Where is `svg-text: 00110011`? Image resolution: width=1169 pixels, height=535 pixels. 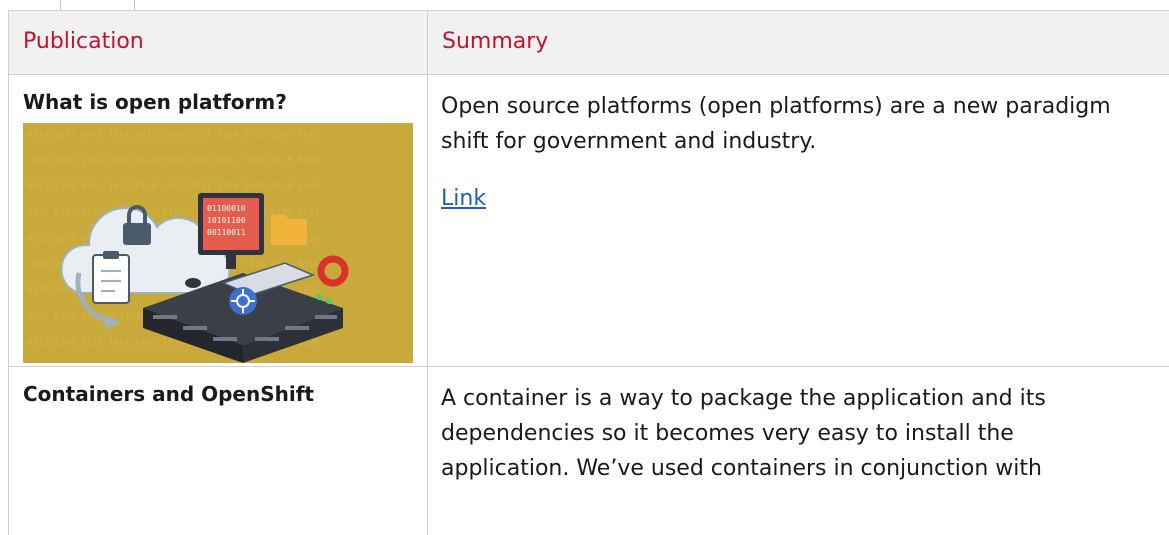 svg-text: 00110011 is located at coordinates (226, 232).